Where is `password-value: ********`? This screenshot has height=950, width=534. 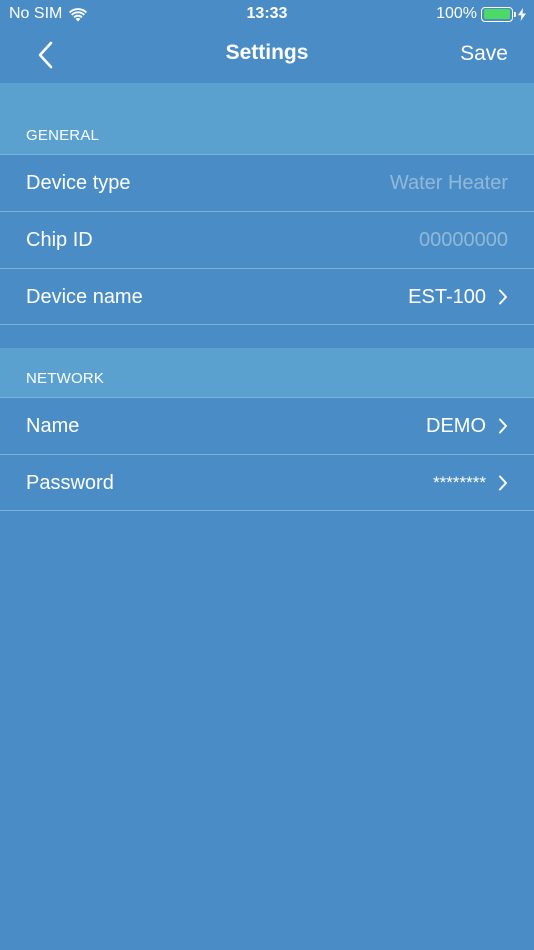 password-value: ******** is located at coordinates (459, 482).